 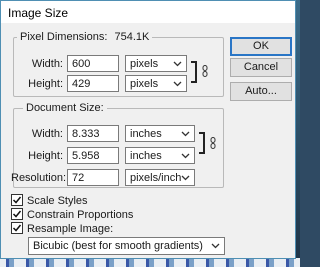 What do you see at coordinates (261, 46) in the screenshot?
I see `ok-button: OK` at bounding box center [261, 46].